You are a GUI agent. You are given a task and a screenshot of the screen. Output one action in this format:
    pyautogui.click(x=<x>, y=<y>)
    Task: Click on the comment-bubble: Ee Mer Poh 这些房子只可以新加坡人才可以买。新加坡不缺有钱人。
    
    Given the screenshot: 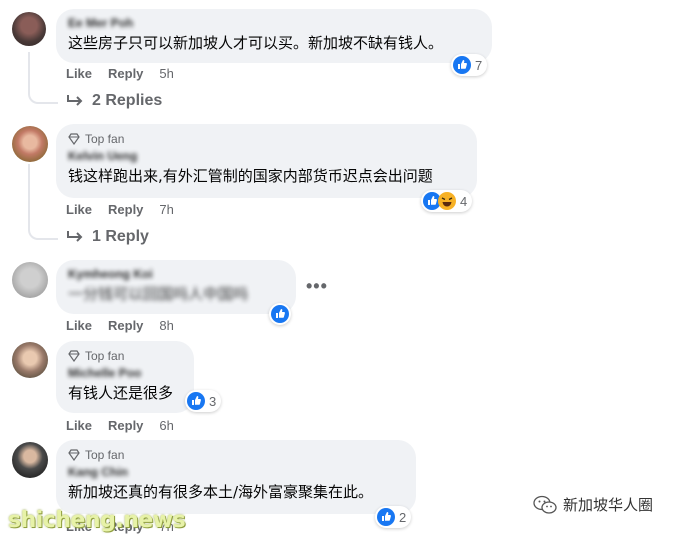 What is the action you would take?
    pyautogui.click(x=274, y=36)
    